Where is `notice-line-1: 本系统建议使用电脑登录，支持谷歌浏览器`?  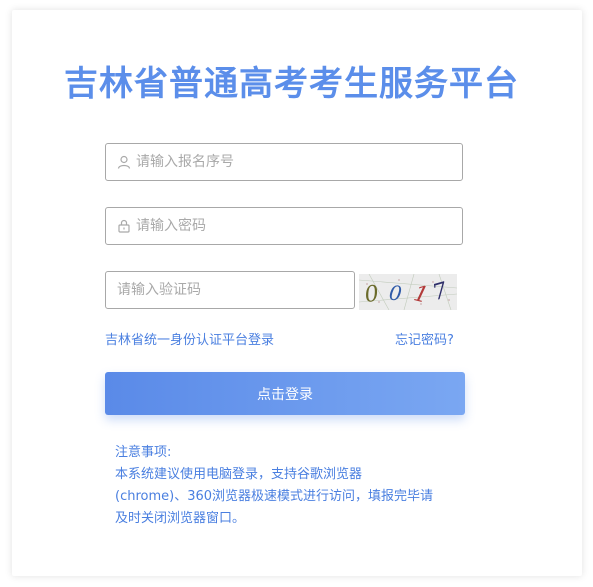 notice-line-1: 本系统建议使用电脑登录，支持谷歌浏览器 is located at coordinates (239, 474).